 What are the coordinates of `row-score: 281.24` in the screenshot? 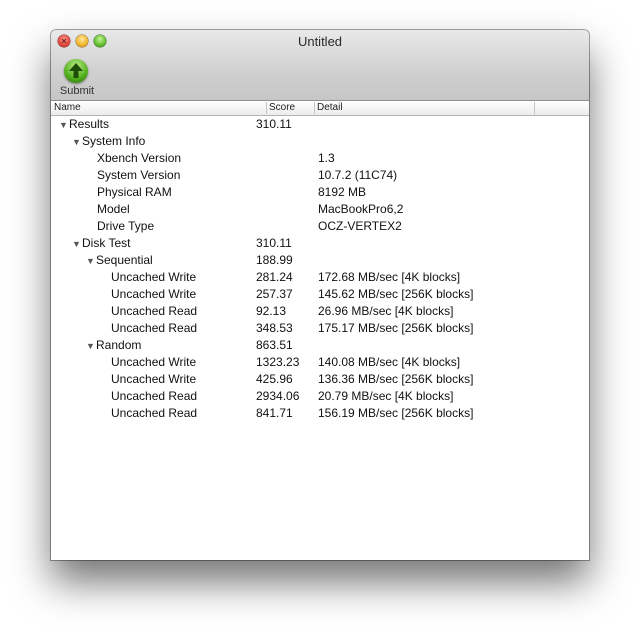 It's located at (274, 277).